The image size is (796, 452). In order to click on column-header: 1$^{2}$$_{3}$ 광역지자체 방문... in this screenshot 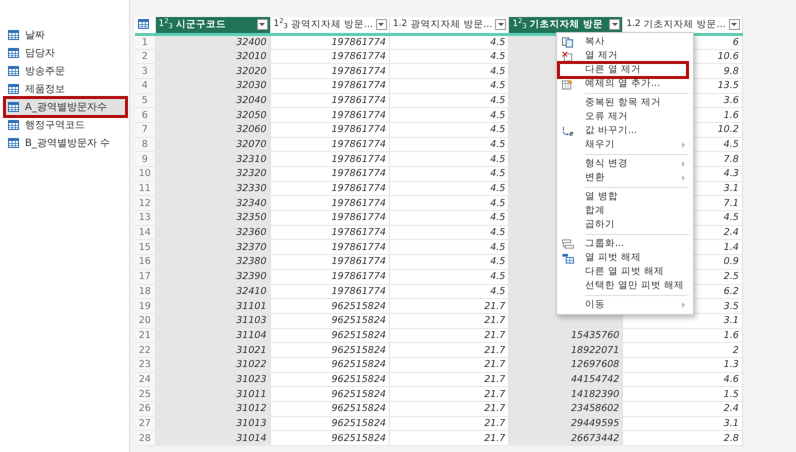, I will do `click(330, 25)`.